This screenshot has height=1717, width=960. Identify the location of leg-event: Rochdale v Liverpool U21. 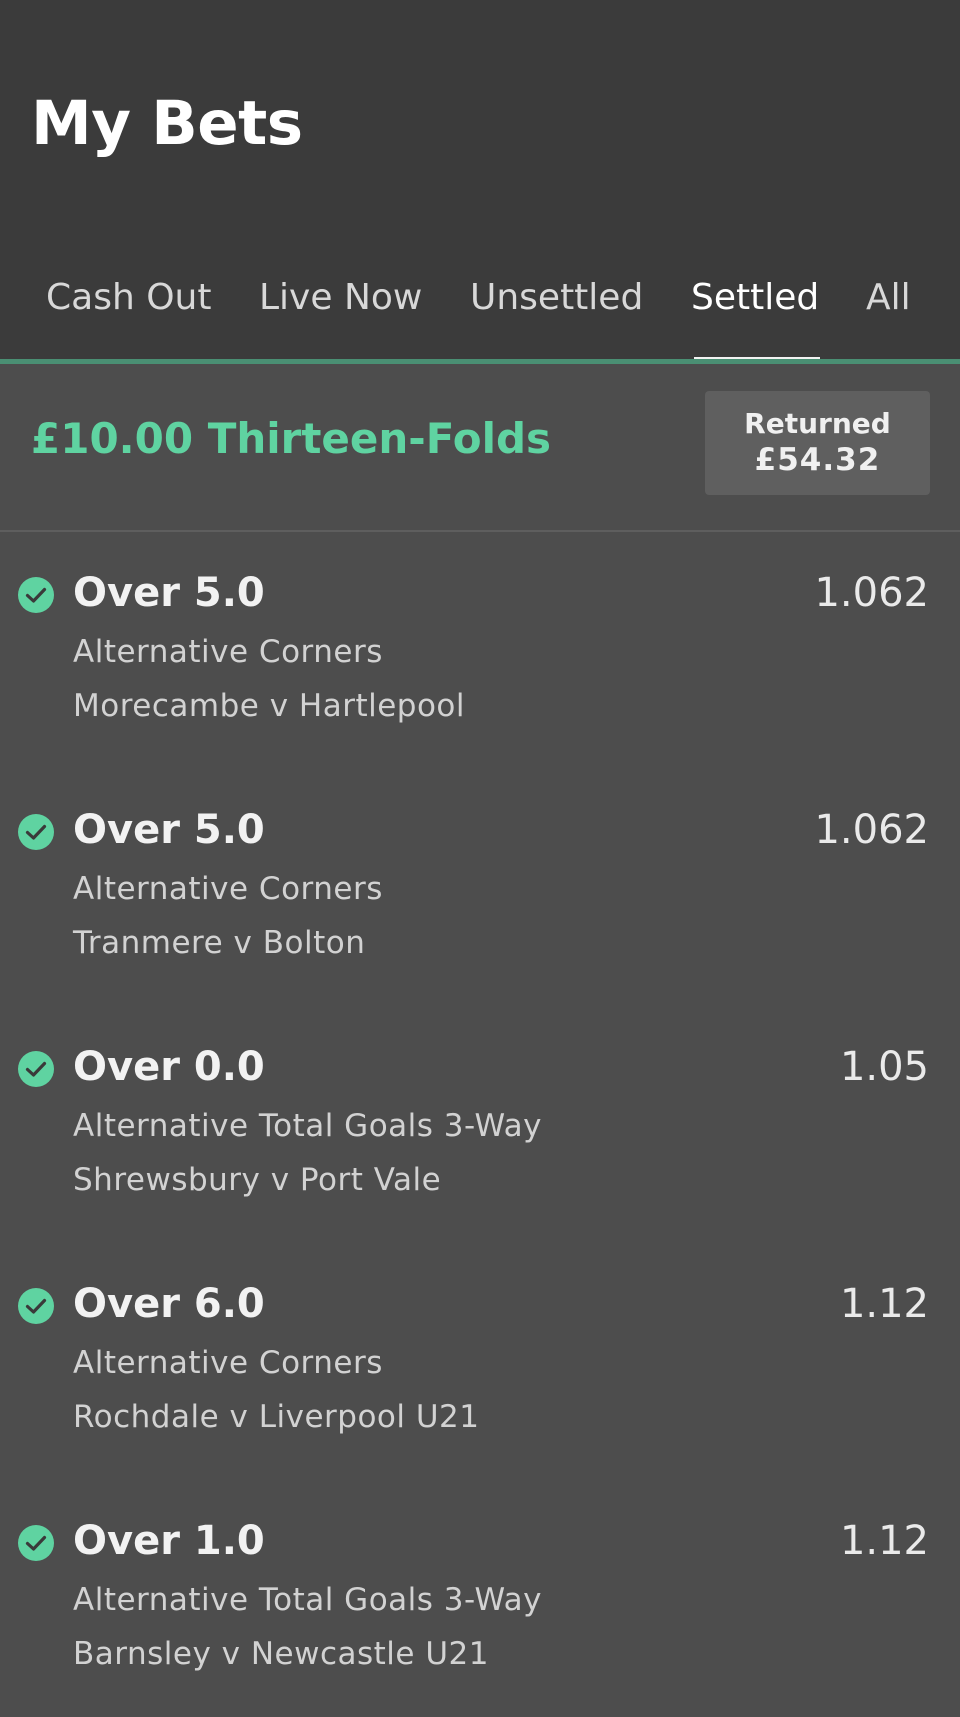
(276, 1417).